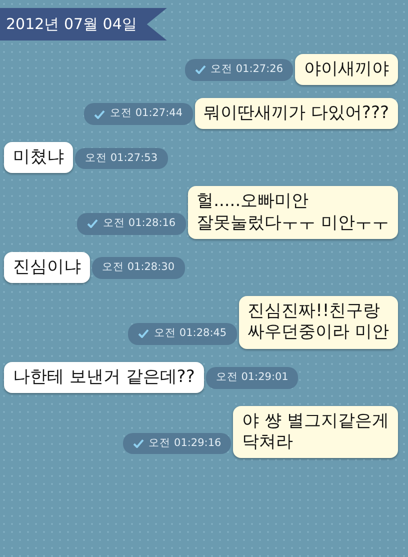 The width and height of the screenshot is (408, 557). Describe the element at coordinates (296, 113) in the screenshot. I see `message-bubble: 뭐이딴새끼가 다있어???` at that location.